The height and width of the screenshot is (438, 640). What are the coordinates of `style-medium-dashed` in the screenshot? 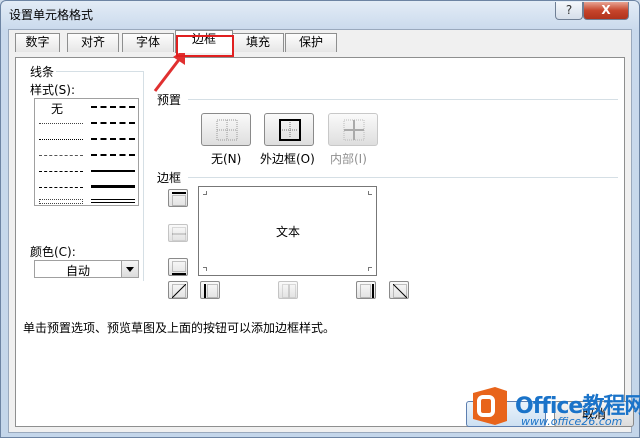 It's located at (113, 155).